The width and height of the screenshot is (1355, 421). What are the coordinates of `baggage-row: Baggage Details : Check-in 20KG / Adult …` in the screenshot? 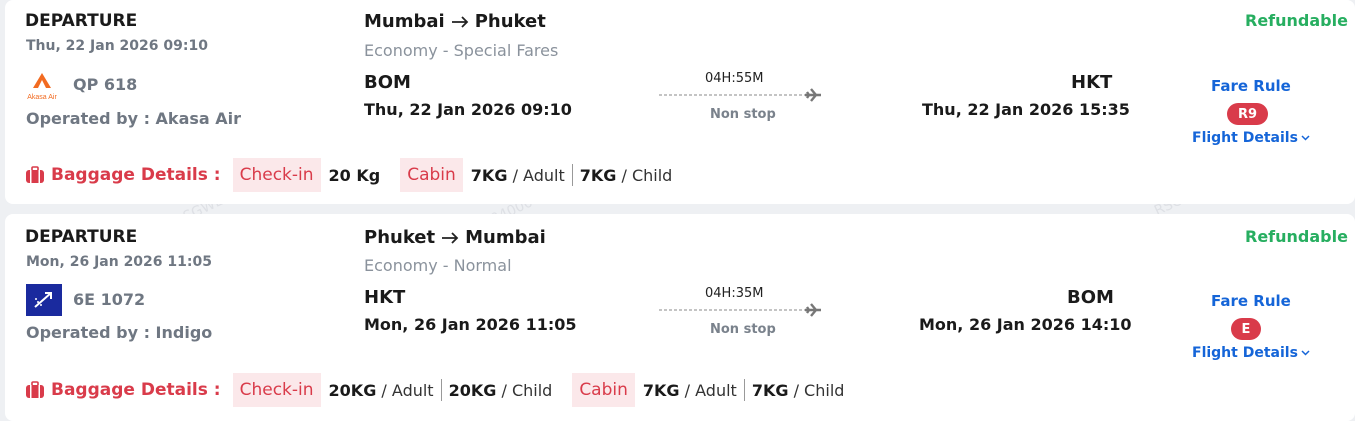 It's located at (434, 390).